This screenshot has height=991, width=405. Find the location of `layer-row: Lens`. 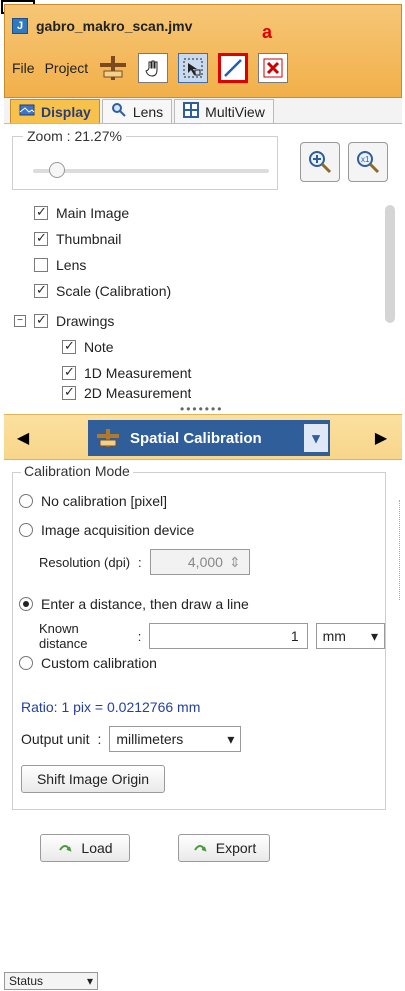

layer-row: Lens is located at coordinates (102, 265).